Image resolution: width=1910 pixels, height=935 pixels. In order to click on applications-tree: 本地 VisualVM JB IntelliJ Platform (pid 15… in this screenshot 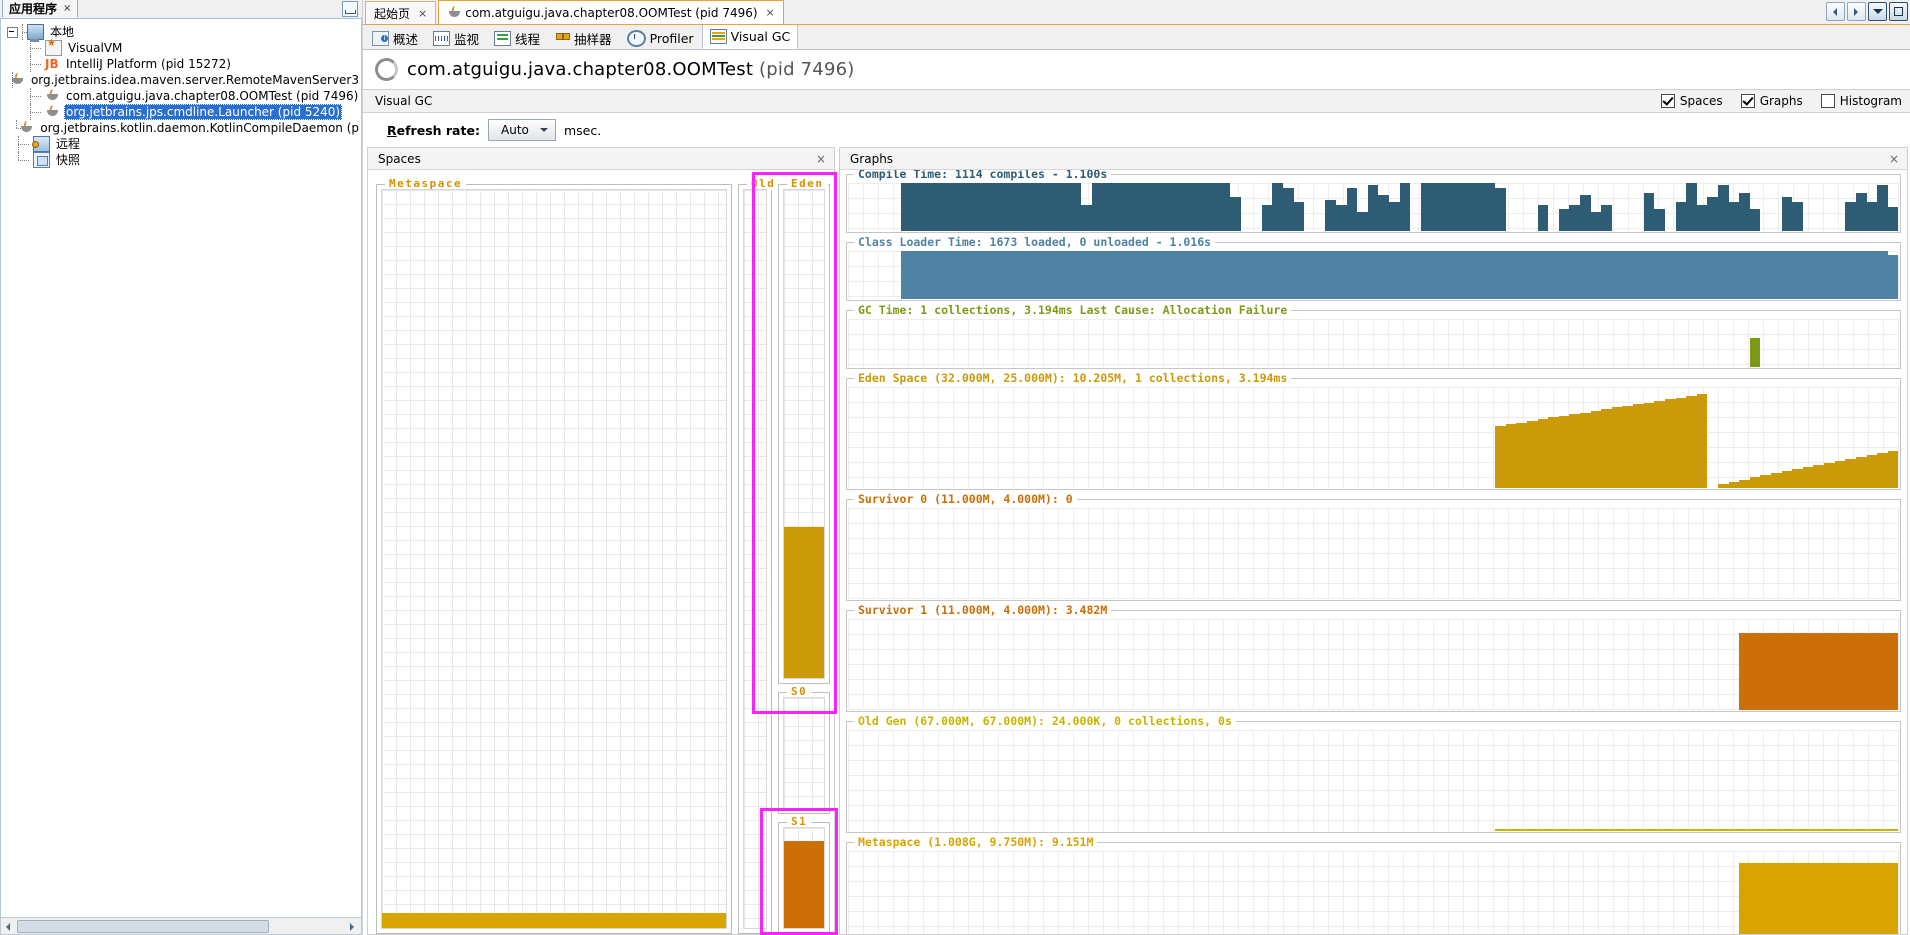, I will do `click(181, 93)`.